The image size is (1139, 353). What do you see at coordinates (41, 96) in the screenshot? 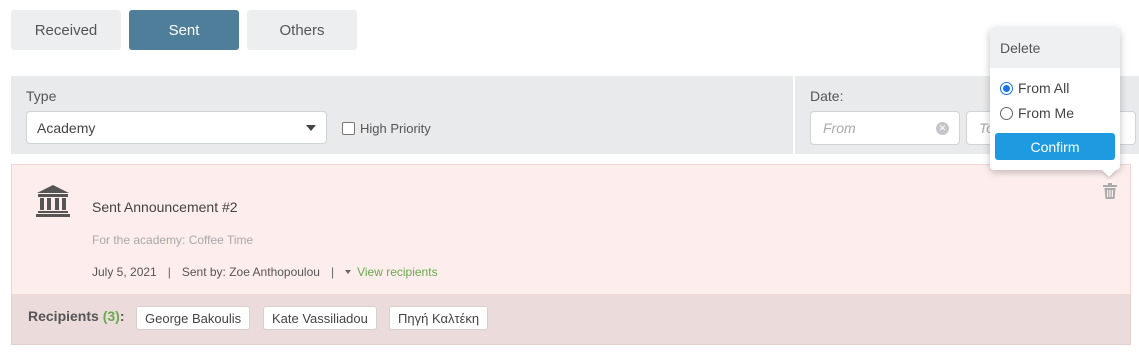
I see `type-label: Type` at bounding box center [41, 96].